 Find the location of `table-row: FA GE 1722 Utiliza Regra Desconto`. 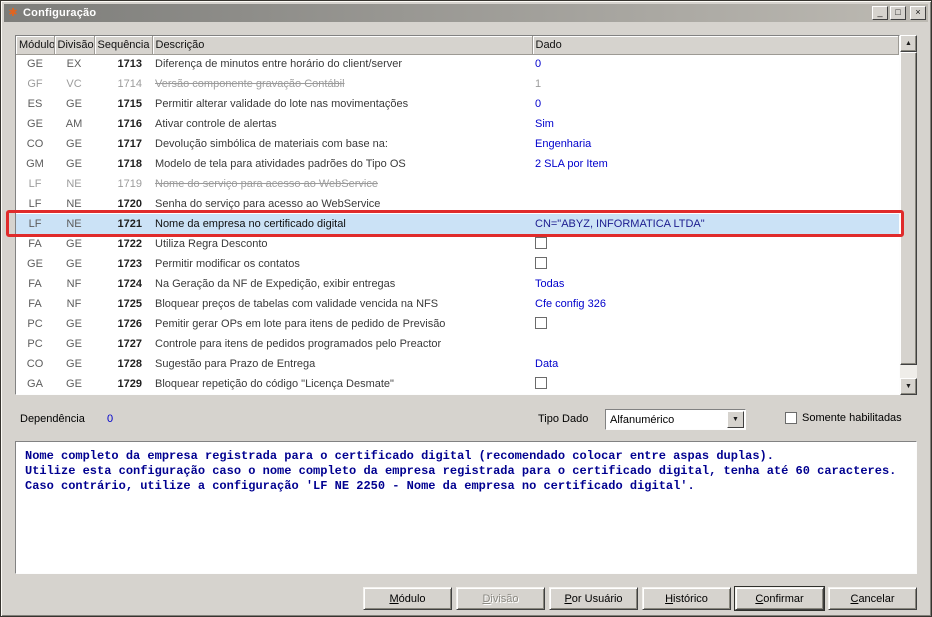

table-row: FA GE 1722 Utiliza Regra Desconto is located at coordinates (457, 244).